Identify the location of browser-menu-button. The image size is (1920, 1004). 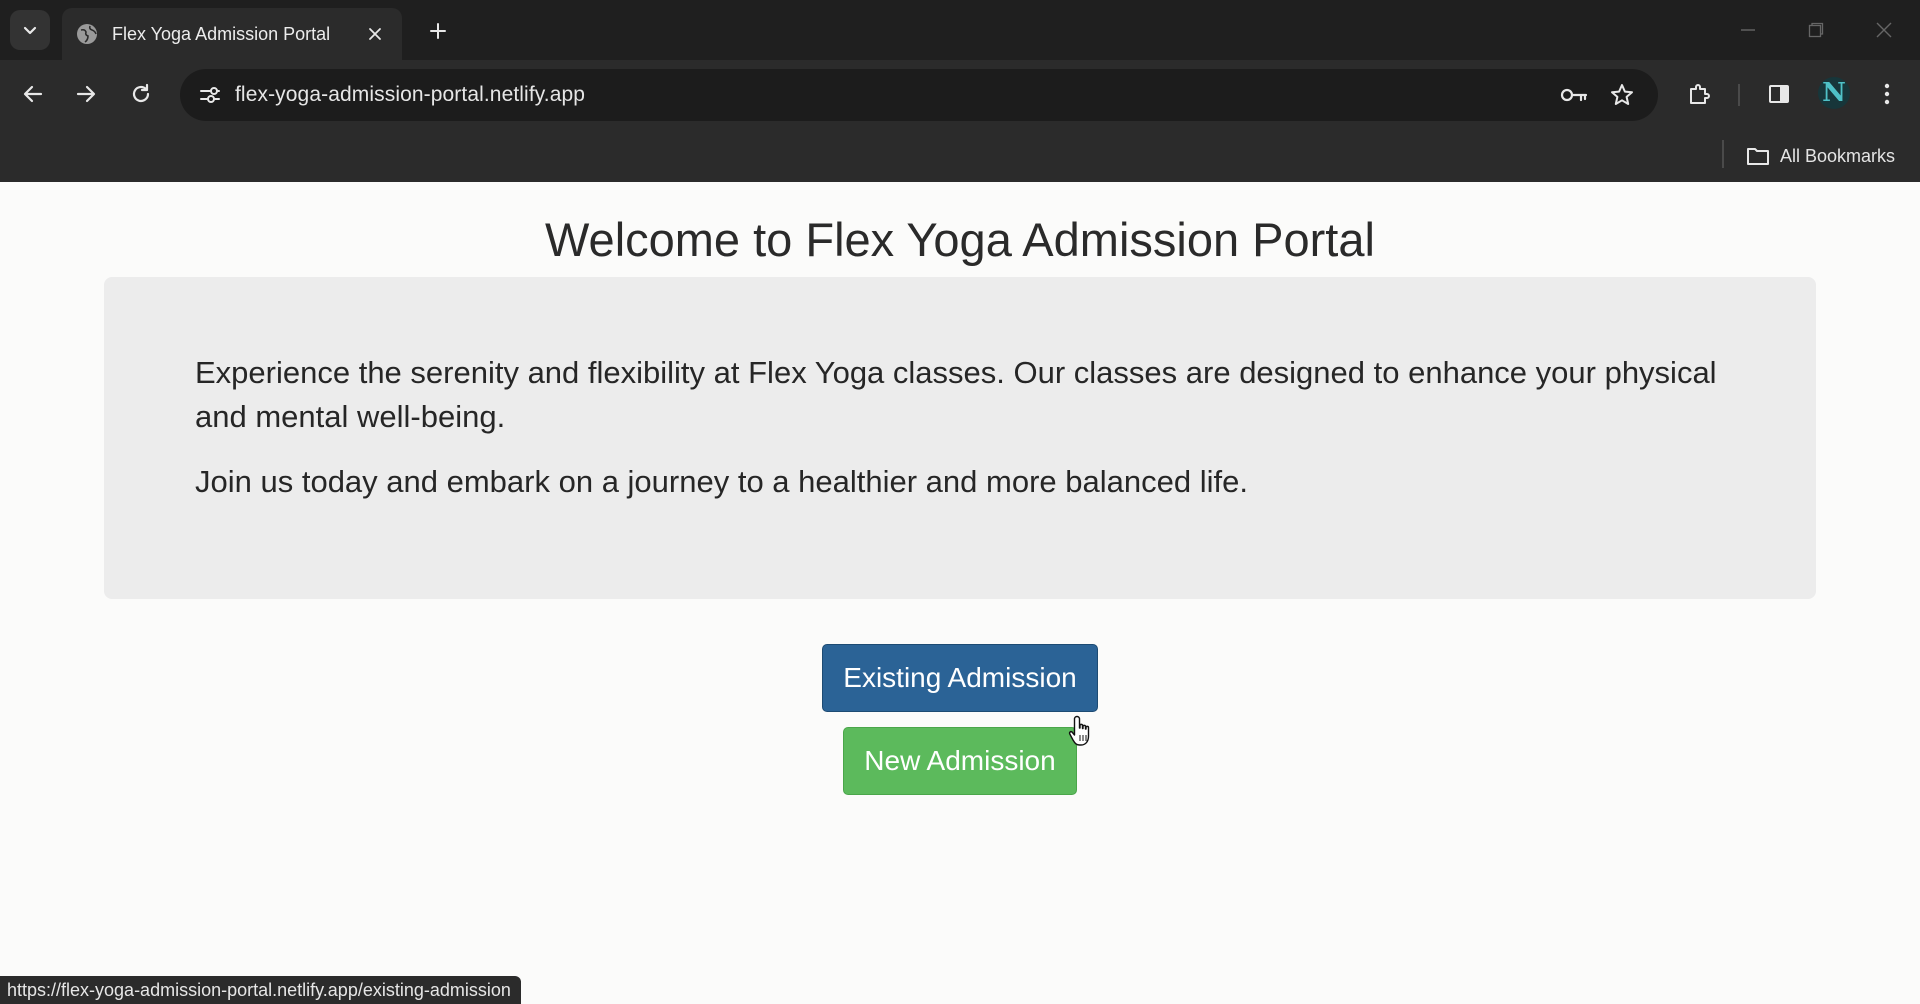
(1887, 94).